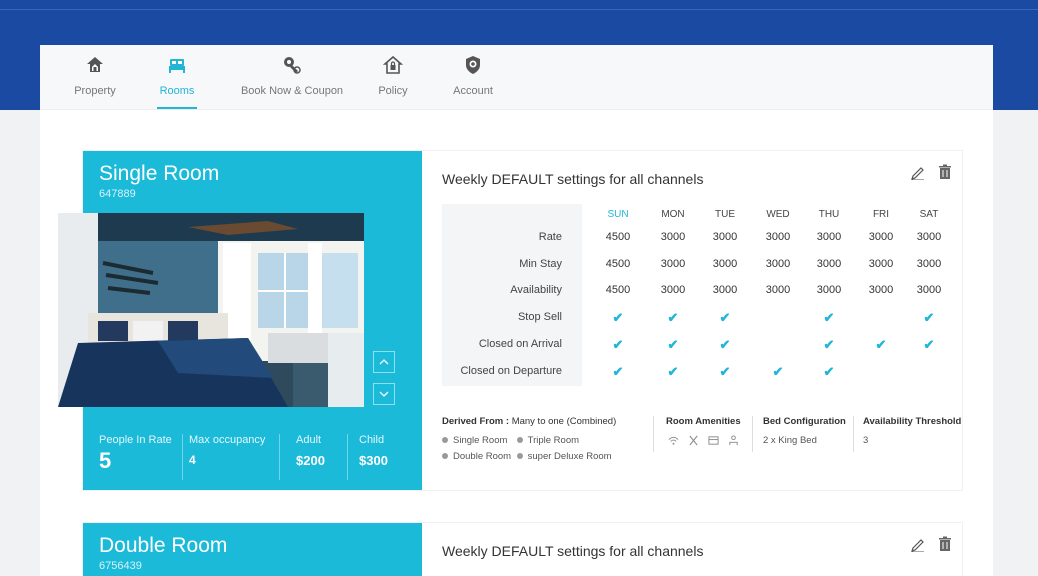 The height and width of the screenshot is (576, 1038). I want to click on wifi-icon, so click(673, 440).